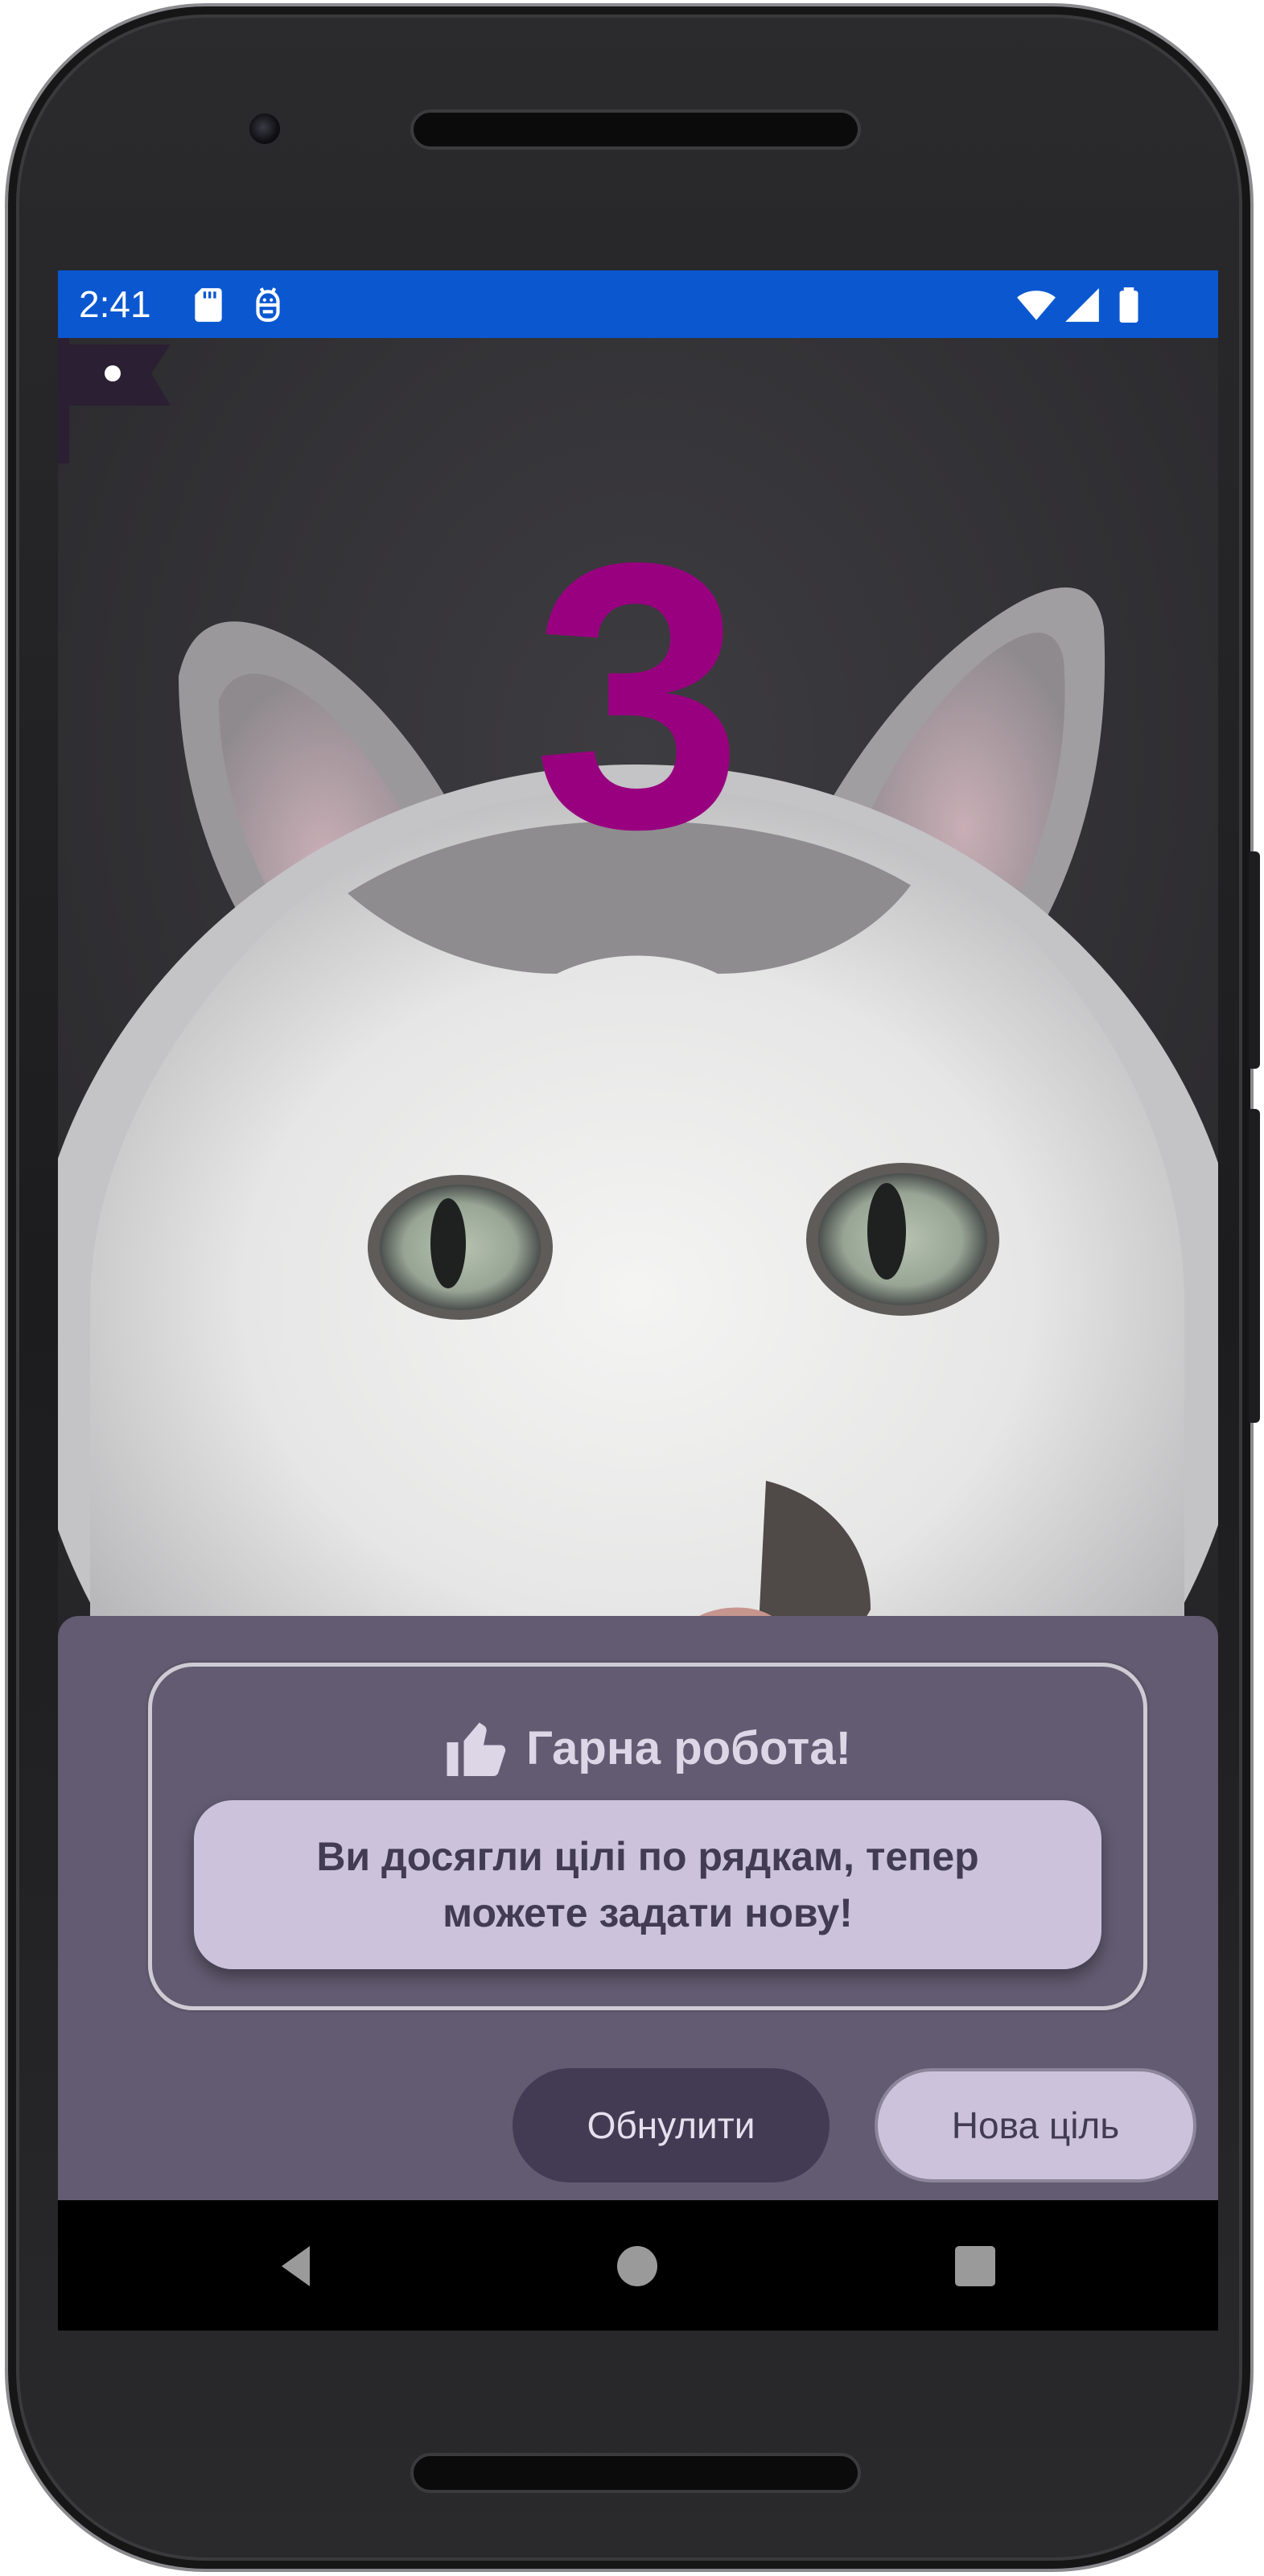 The height and width of the screenshot is (2576, 1264). What do you see at coordinates (689, 1747) in the screenshot?
I see `card-title: Гарна робота!` at bounding box center [689, 1747].